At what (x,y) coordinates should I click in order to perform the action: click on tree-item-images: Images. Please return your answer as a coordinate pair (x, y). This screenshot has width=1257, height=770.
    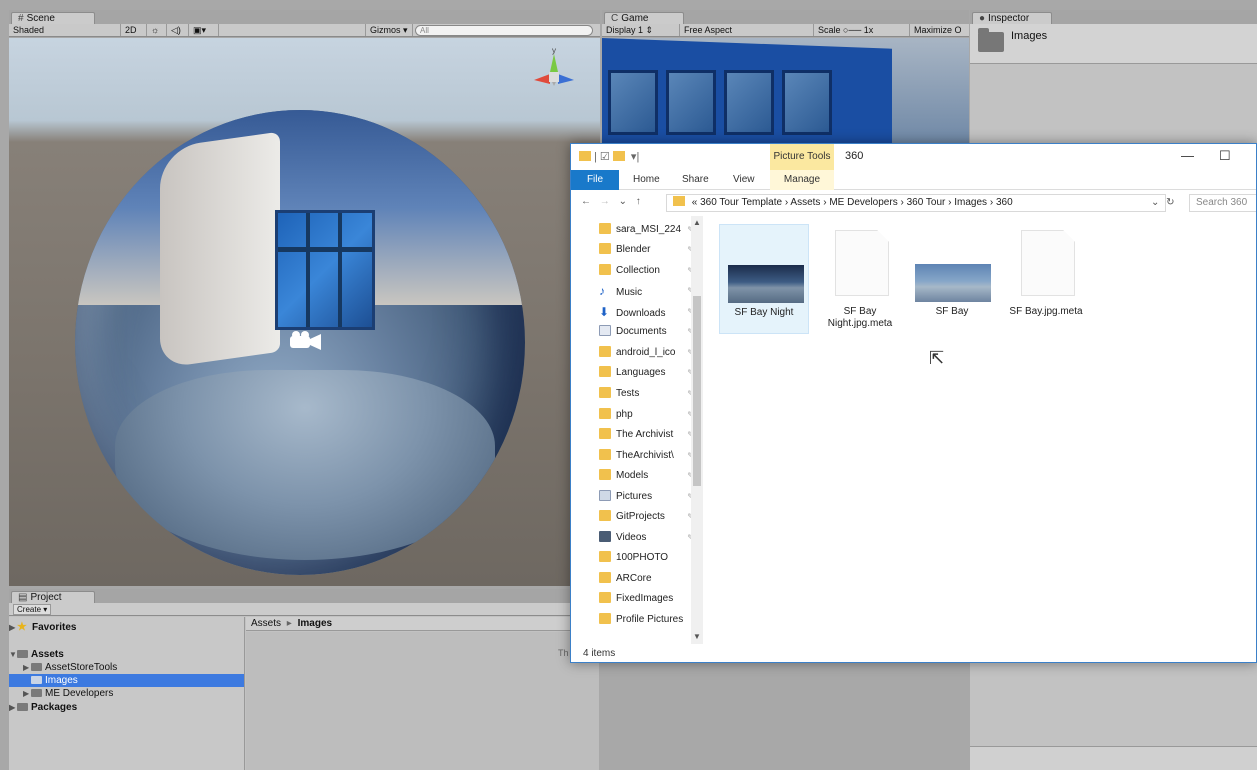
    Looking at the image, I should click on (126, 680).